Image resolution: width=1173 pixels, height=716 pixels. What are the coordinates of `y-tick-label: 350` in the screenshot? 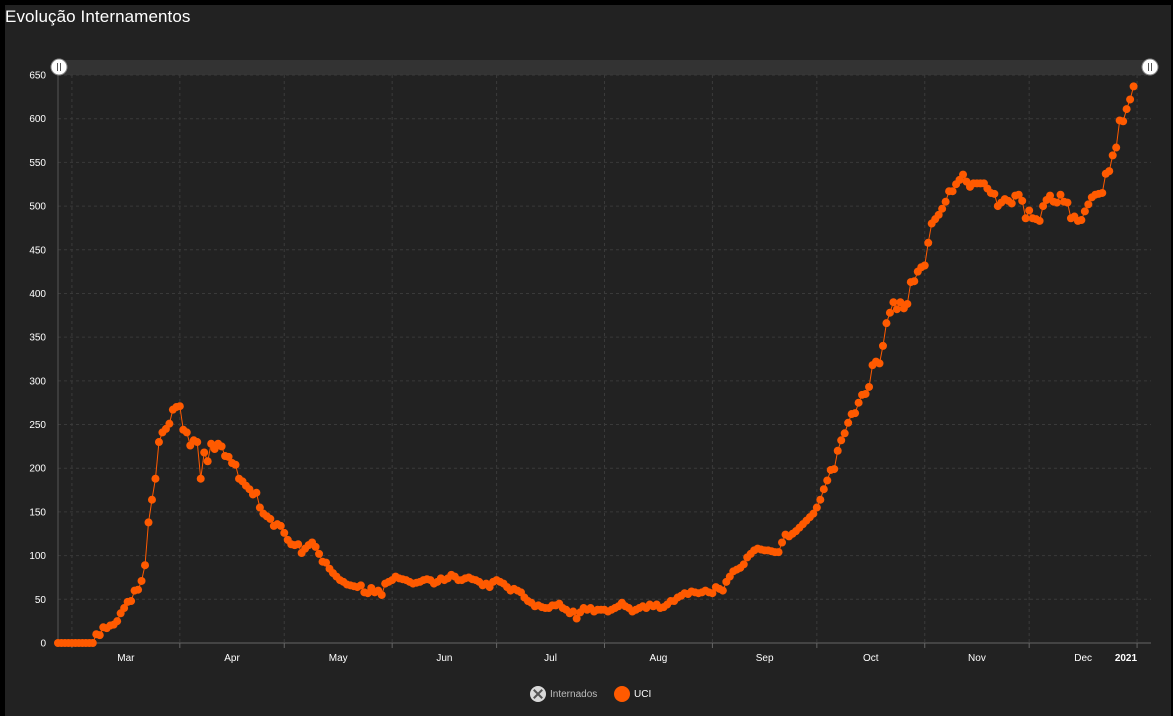 It's located at (37, 338).